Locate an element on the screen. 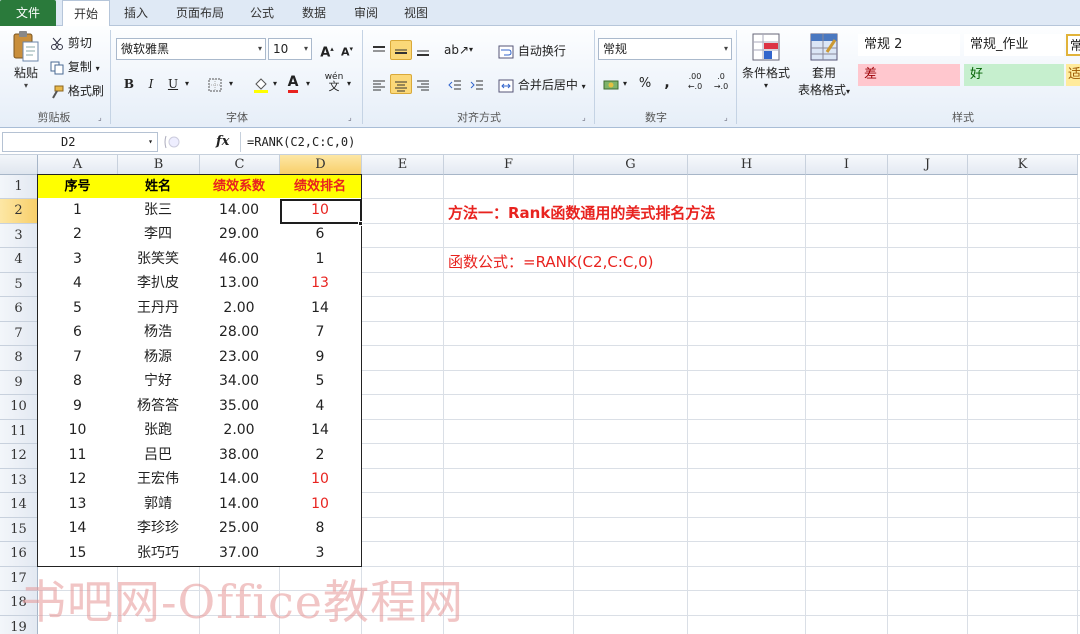  table-cell-no: 5 is located at coordinates (77, 309).